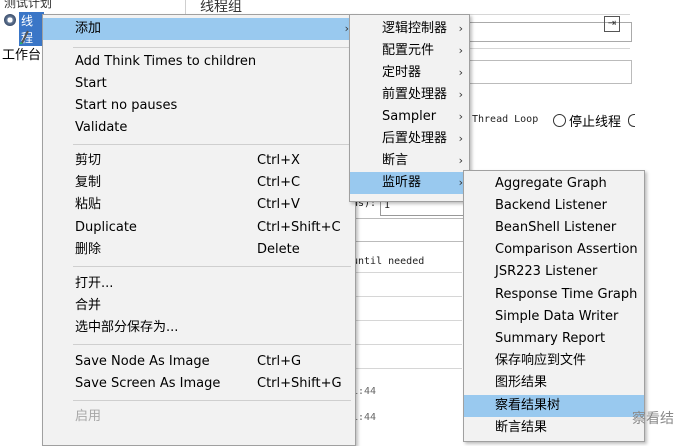  What do you see at coordinates (402, 182) in the screenshot?
I see `menu-item-label: 监听器` at bounding box center [402, 182].